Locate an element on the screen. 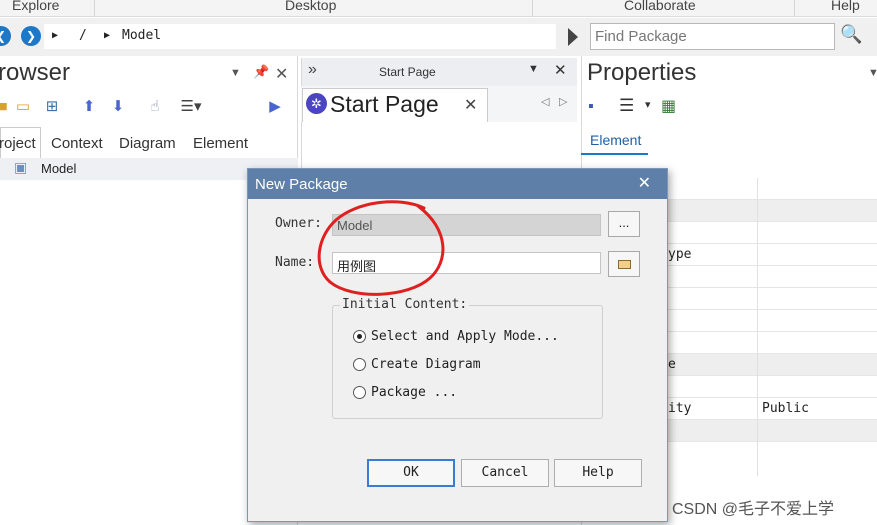 The width and height of the screenshot is (877, 525). watermark-text: CSDN @毛子不爱上学 is located at coordinates (753, 509).